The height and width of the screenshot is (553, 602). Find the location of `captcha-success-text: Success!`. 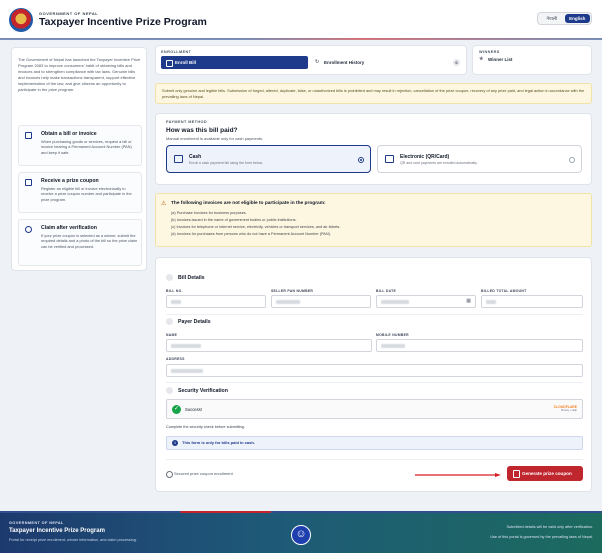

captcha-success-text: Success! is located at coordinates (193, 409).